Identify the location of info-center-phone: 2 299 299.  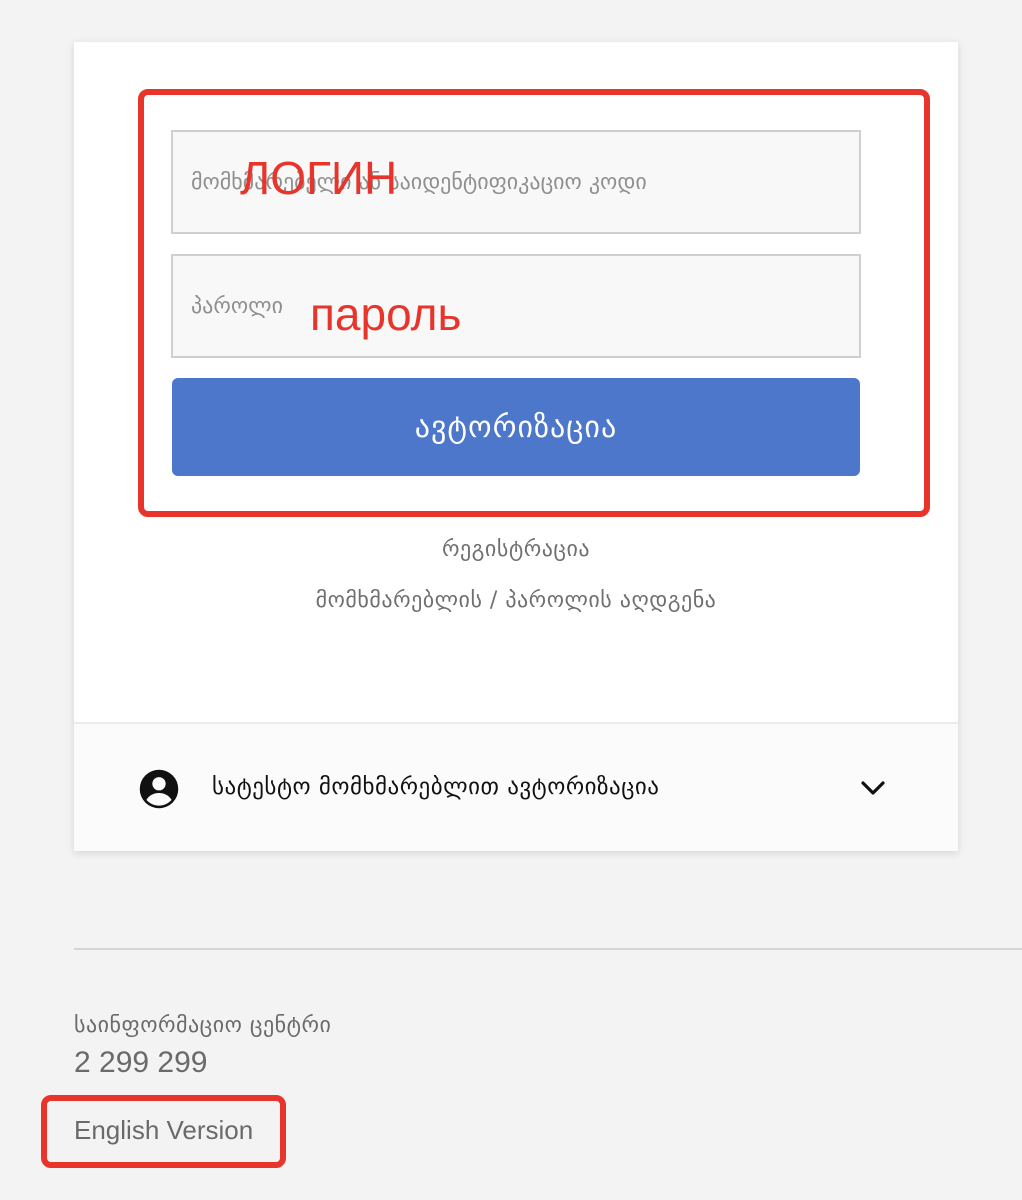
(141, 1062).